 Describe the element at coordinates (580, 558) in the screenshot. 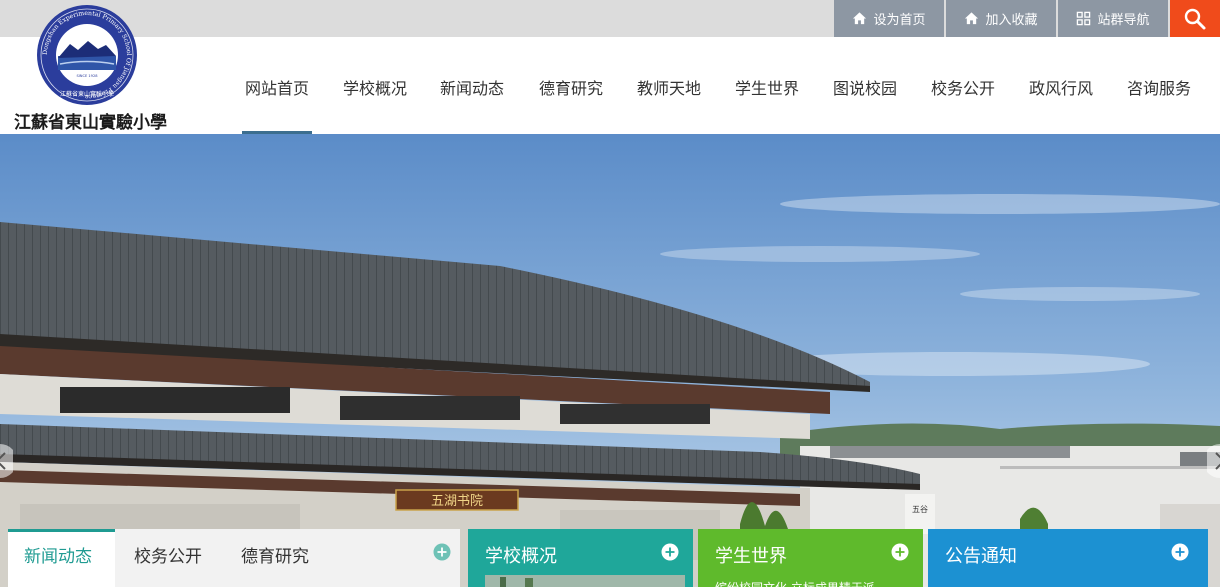

I see `school-overview-panel: 学校概况` at that location.